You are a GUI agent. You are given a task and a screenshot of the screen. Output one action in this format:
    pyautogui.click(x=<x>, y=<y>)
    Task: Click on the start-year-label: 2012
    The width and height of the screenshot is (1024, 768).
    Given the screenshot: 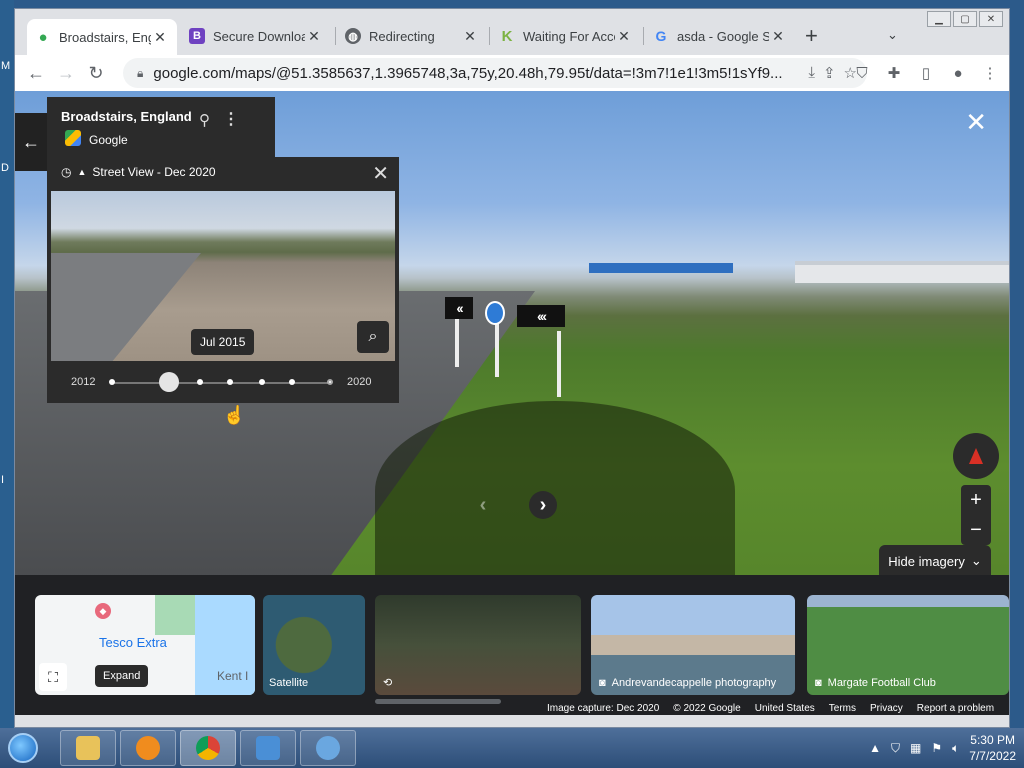 What is the action you would take?
    pyautogui.click(x=83, y=382)
    